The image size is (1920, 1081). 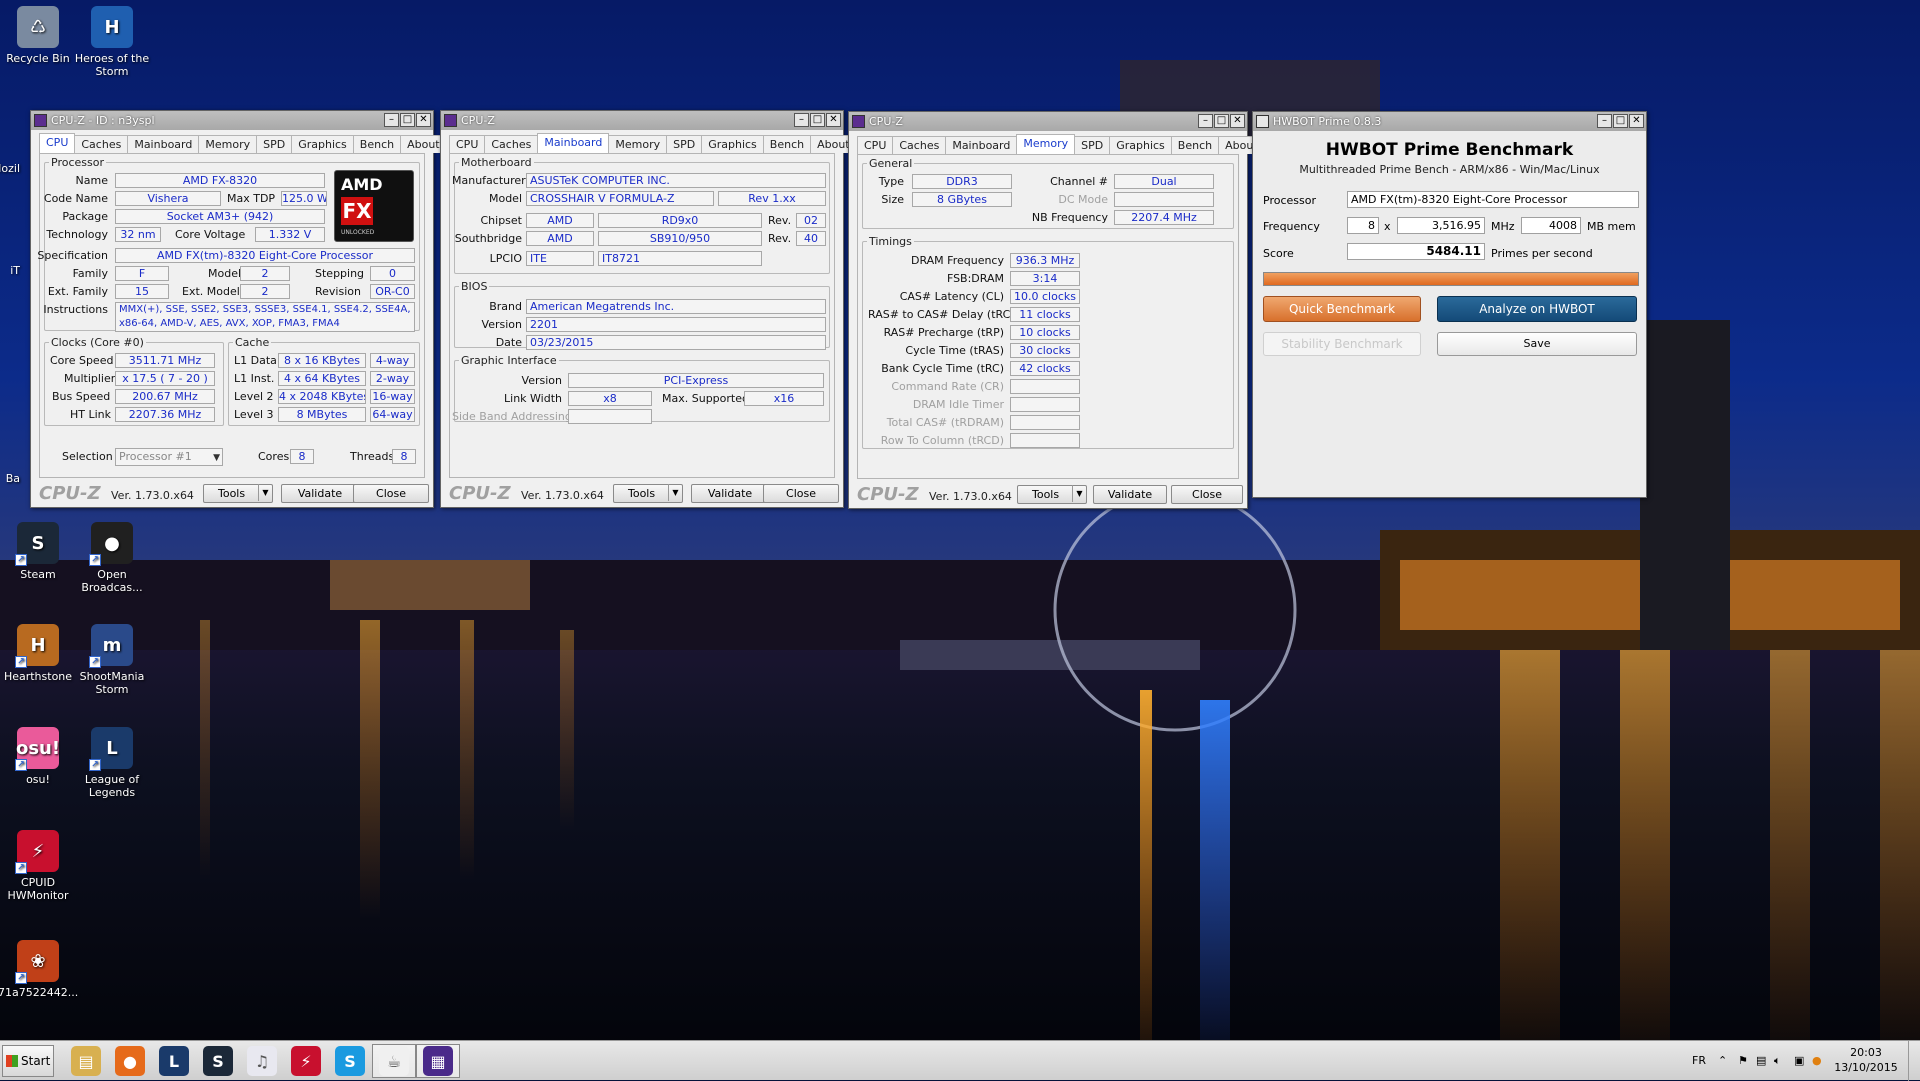 What do you see at coordinates (1914, 1061) in the screenshot?
I see `show-desktop-button` at bounding box center [1914, 1061].